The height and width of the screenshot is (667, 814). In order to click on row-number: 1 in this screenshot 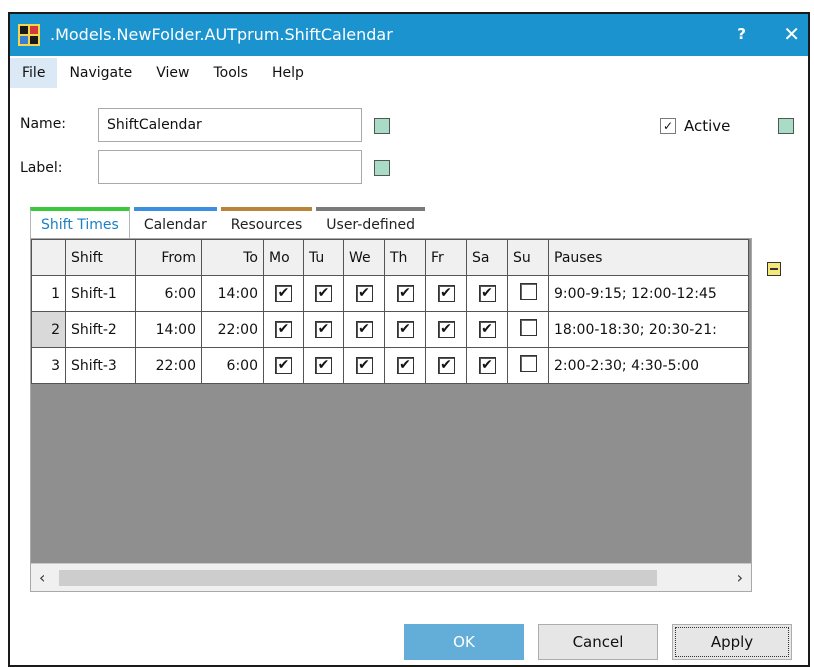, I will do `click(48, 293)`.